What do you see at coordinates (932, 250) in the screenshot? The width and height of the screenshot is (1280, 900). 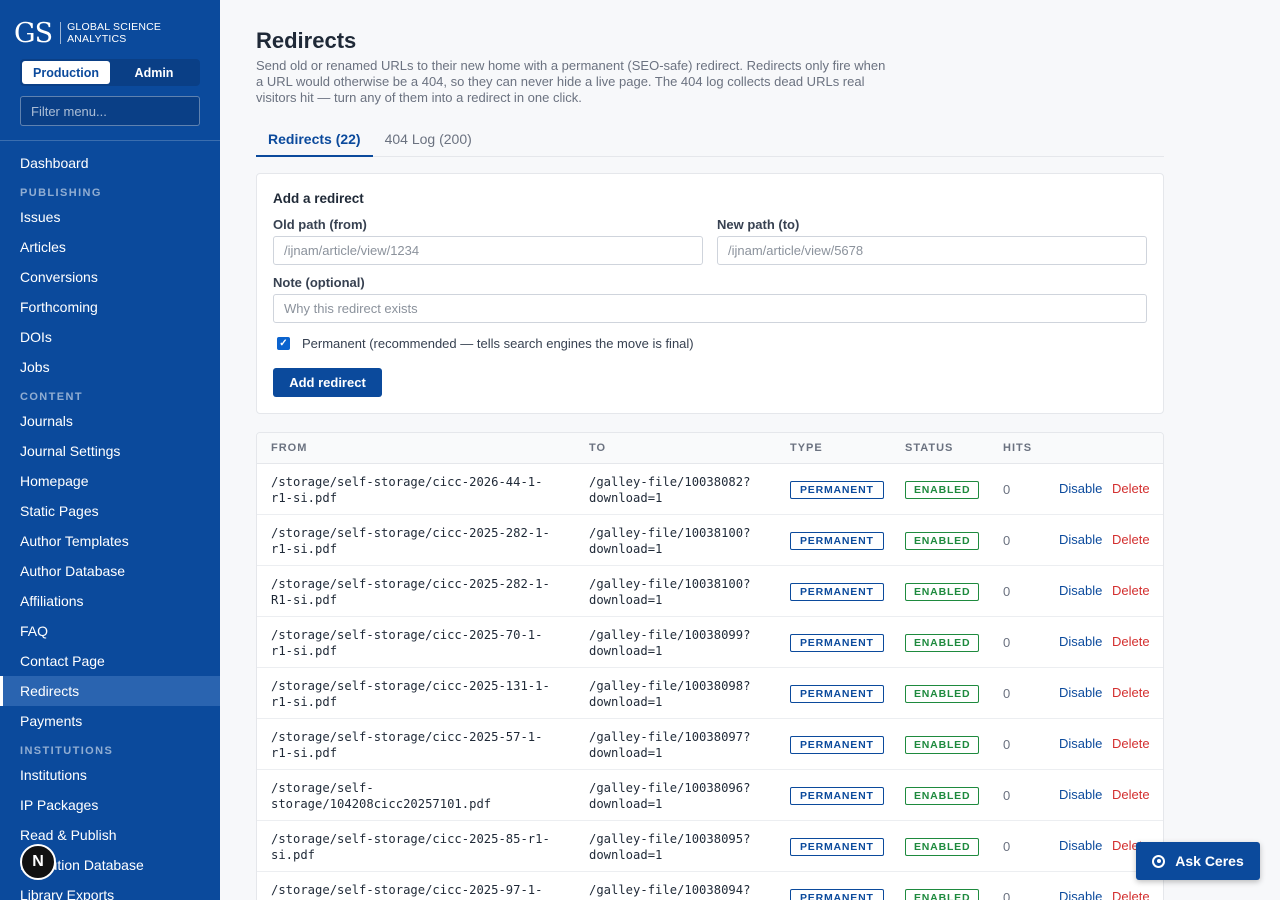 I see `new-path-input` at bounding box center [932, 250].